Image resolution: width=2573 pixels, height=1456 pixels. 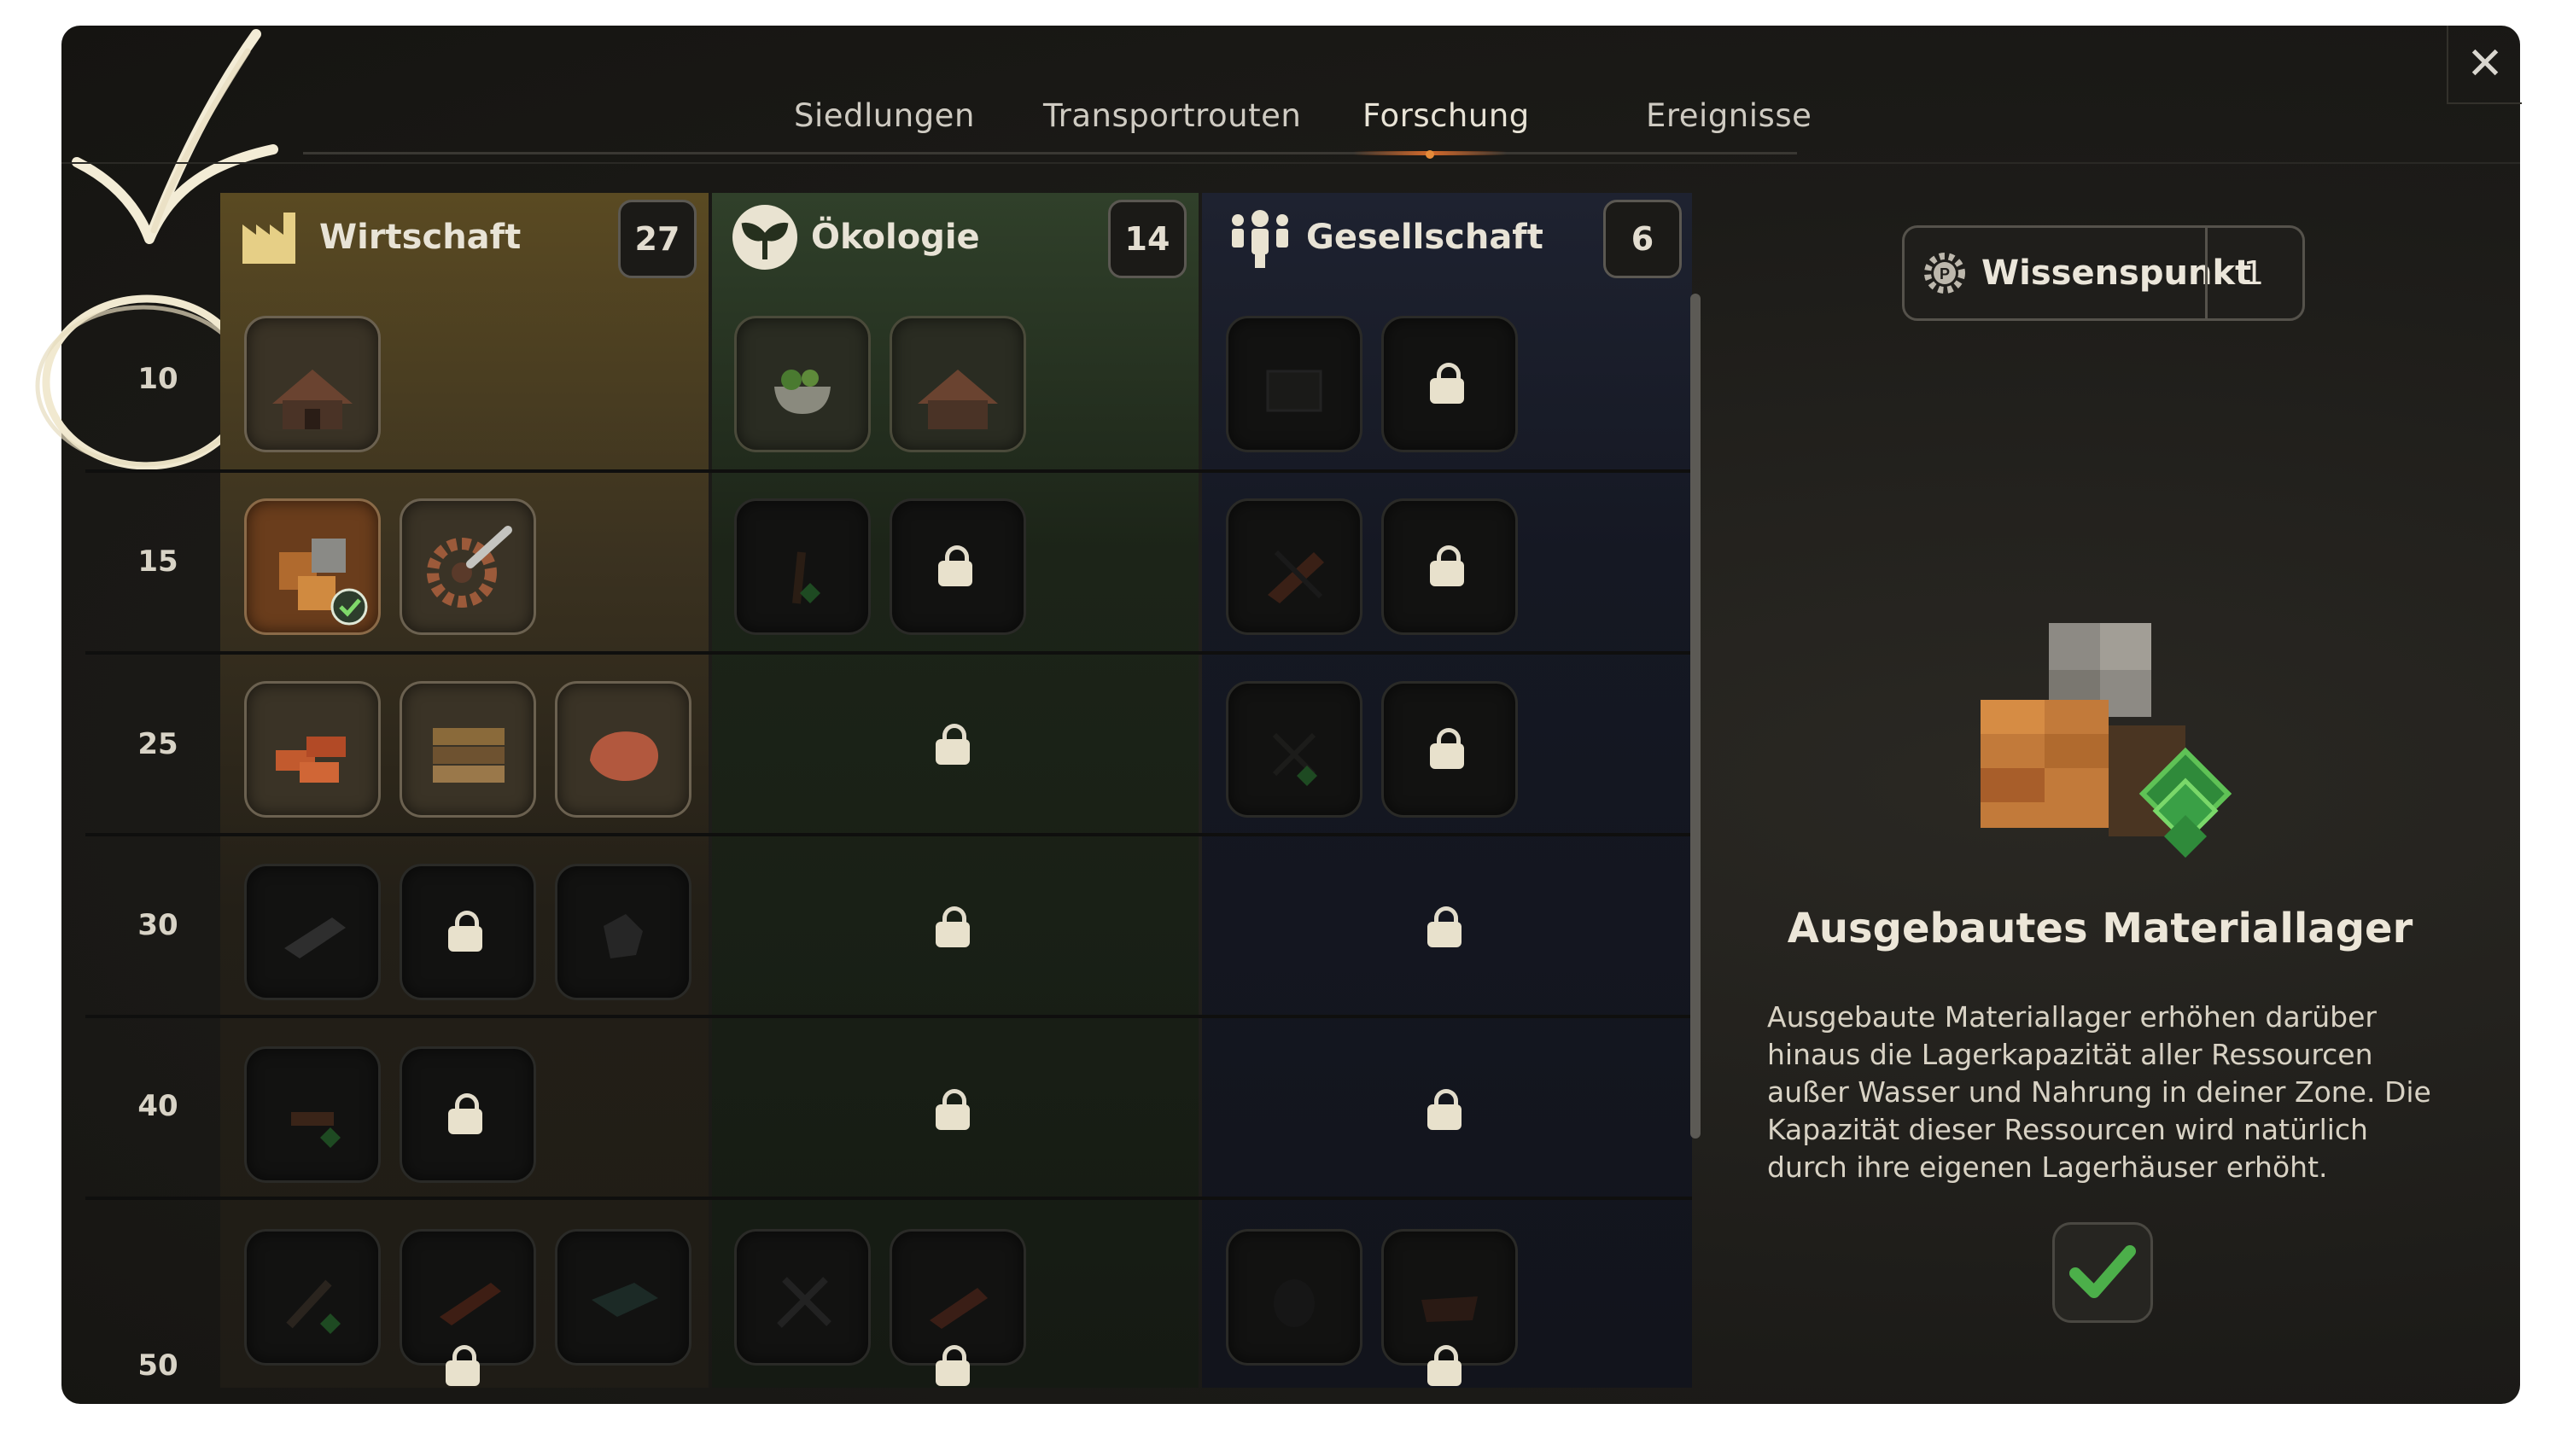 What do you see at coordinates (1430, 154) in the screenshot?
I see `active-tab-dot` at bounding box center [1430, 154].